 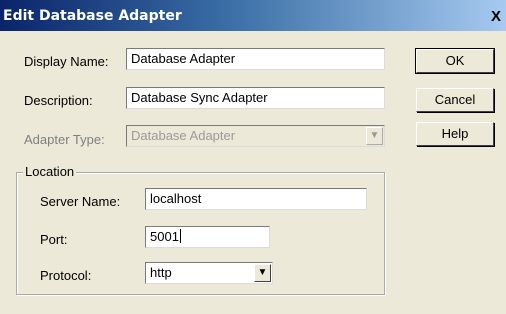 What do you see at coordinates (66, 275) in the screenshot?
I see `protocol-label: Protocol:` at bounding box center [66, 275].